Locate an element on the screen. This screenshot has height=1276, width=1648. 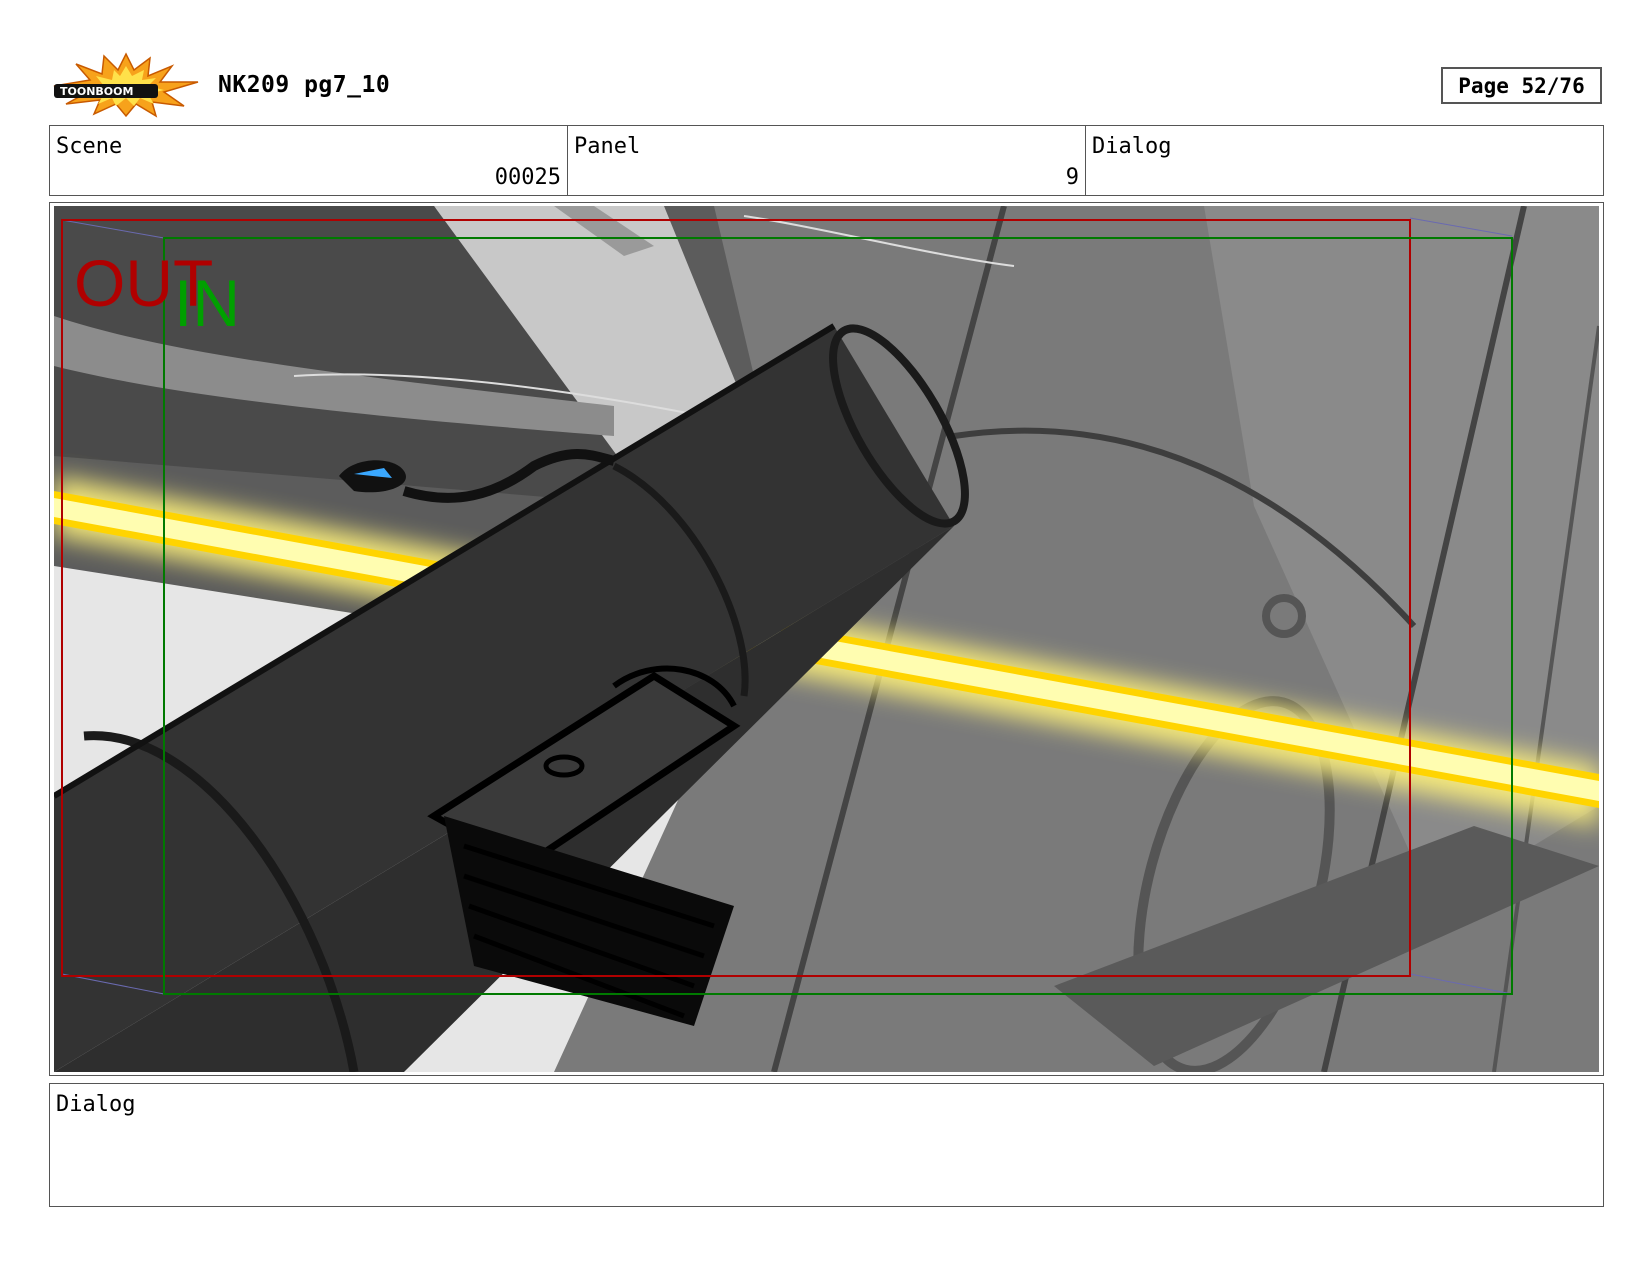
logo-text: TOONBOOM is located at coordinates (96, 91).